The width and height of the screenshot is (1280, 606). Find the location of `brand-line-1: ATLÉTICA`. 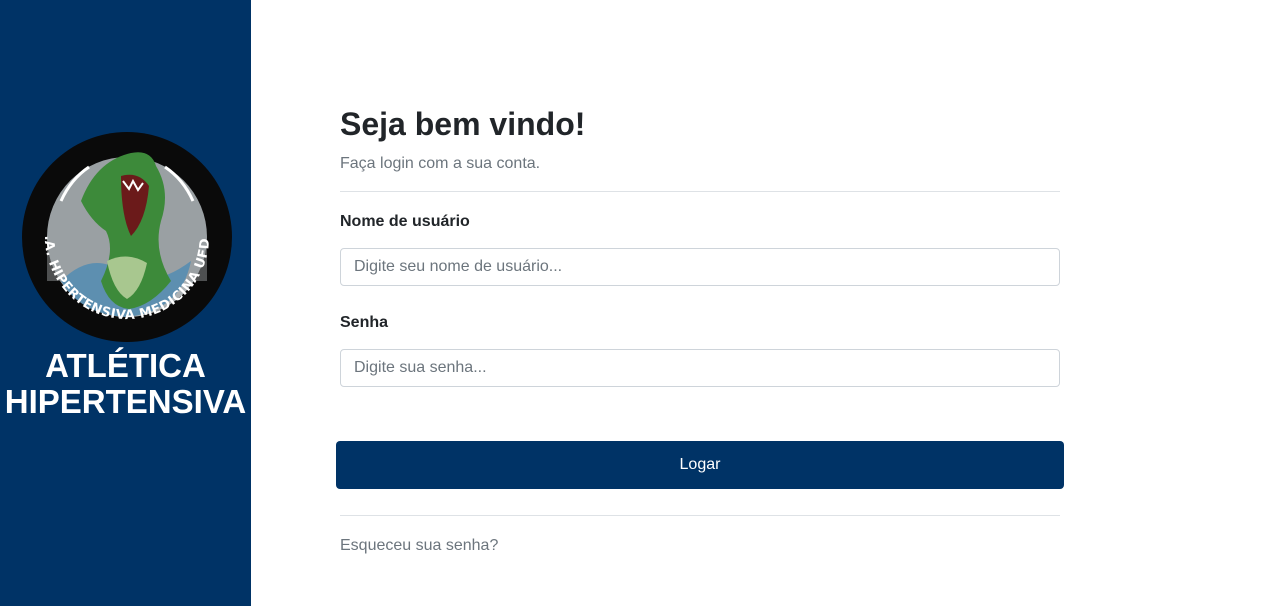

brand-line-1: ATLÉTICA is located at coordinates (125, 365).